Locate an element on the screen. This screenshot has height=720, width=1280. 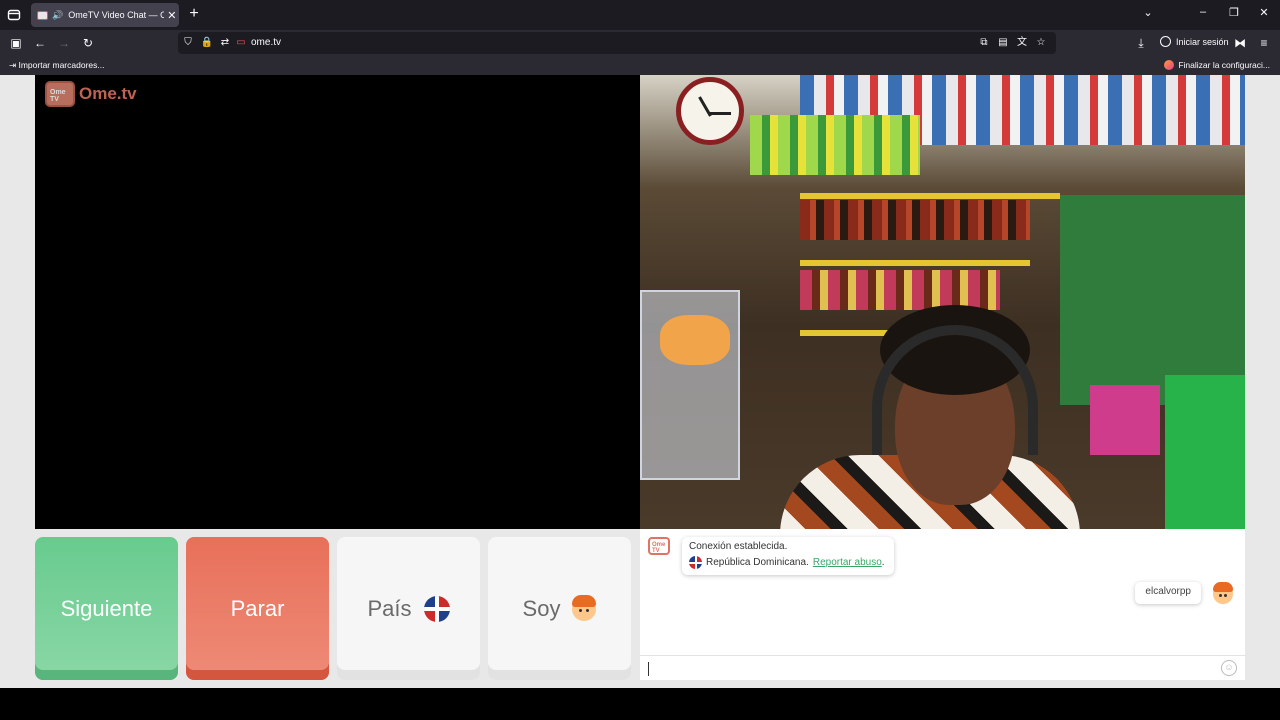
menu-icon: ≡ is located at coordinates (1264, 43).